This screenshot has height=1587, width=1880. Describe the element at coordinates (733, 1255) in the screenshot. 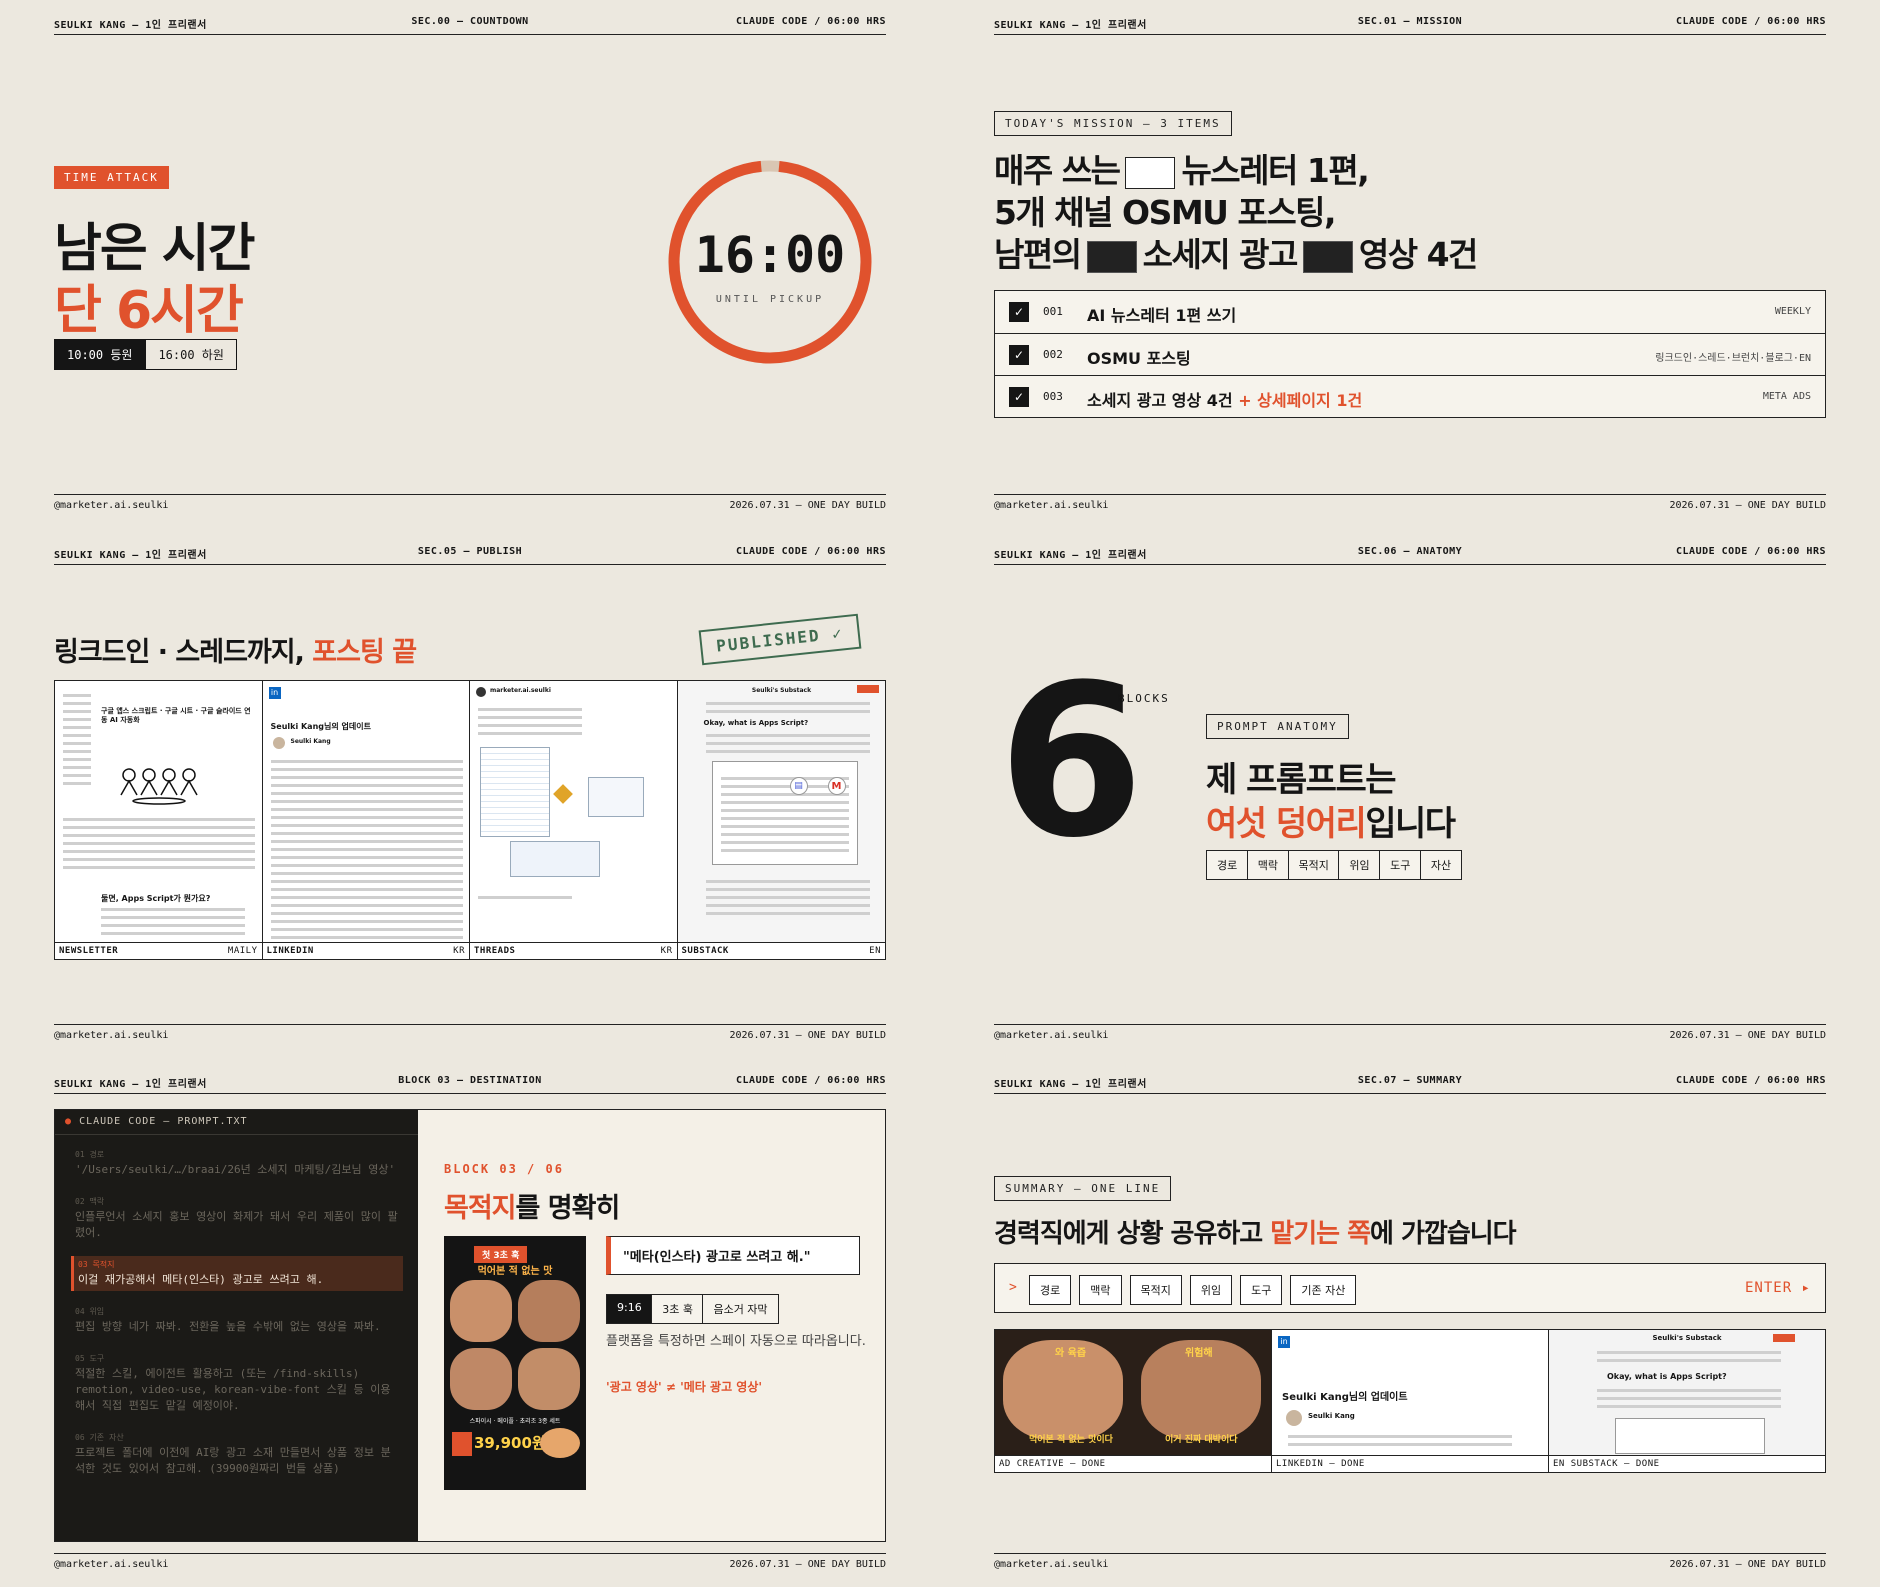

I see `destination-quote: "메타(인스타) 광고로 쓰려고 해."` at that location.